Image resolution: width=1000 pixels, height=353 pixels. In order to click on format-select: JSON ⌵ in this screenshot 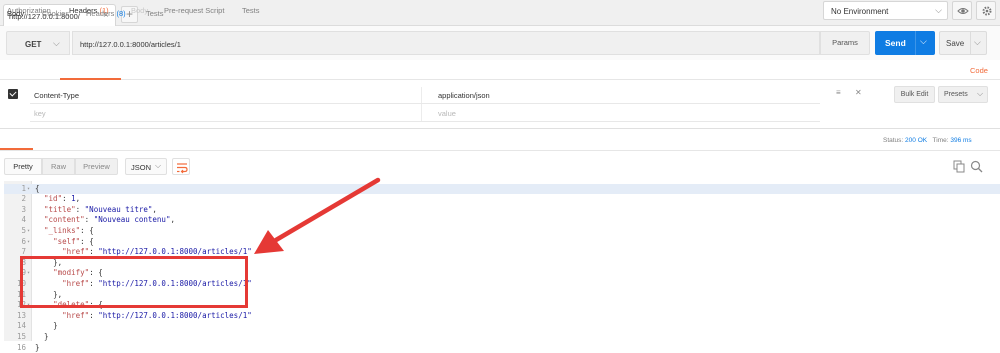, I will do `click(146, 166)`.